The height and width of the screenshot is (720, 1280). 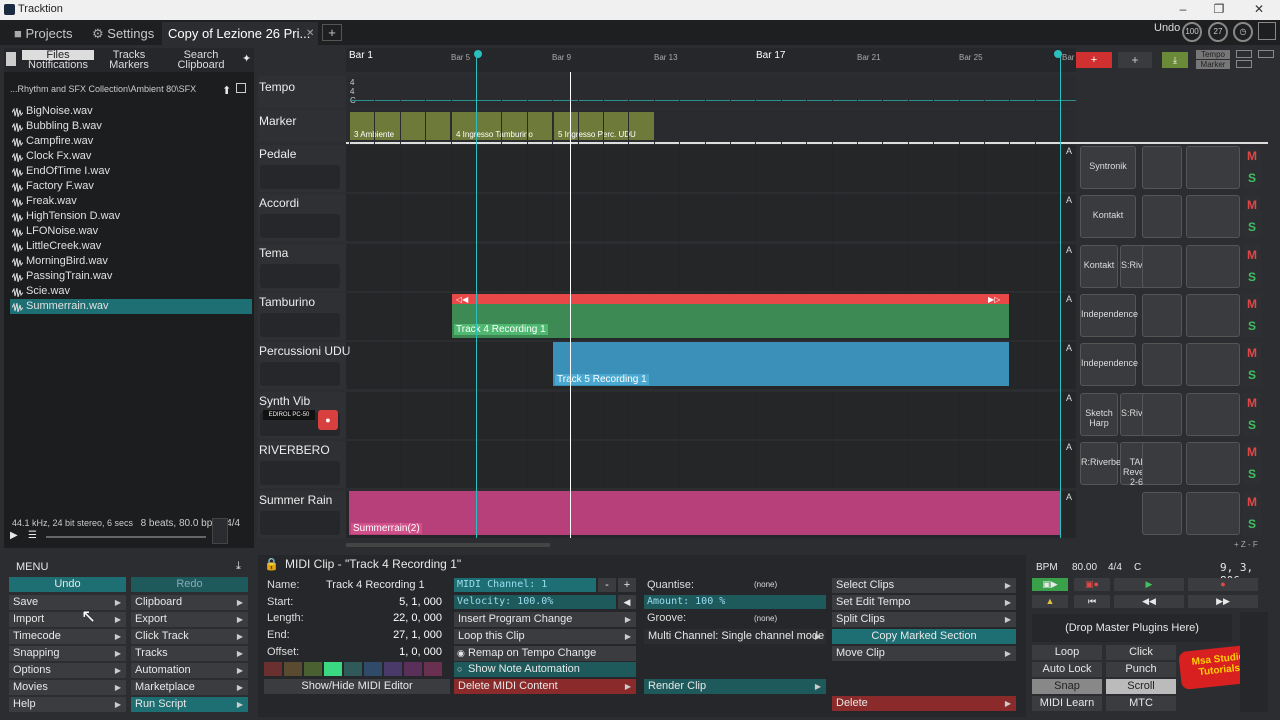 What do you see at coordinates (730, 299) in the screenshot?
I see `clip-header` at bounding box center [730, 299].